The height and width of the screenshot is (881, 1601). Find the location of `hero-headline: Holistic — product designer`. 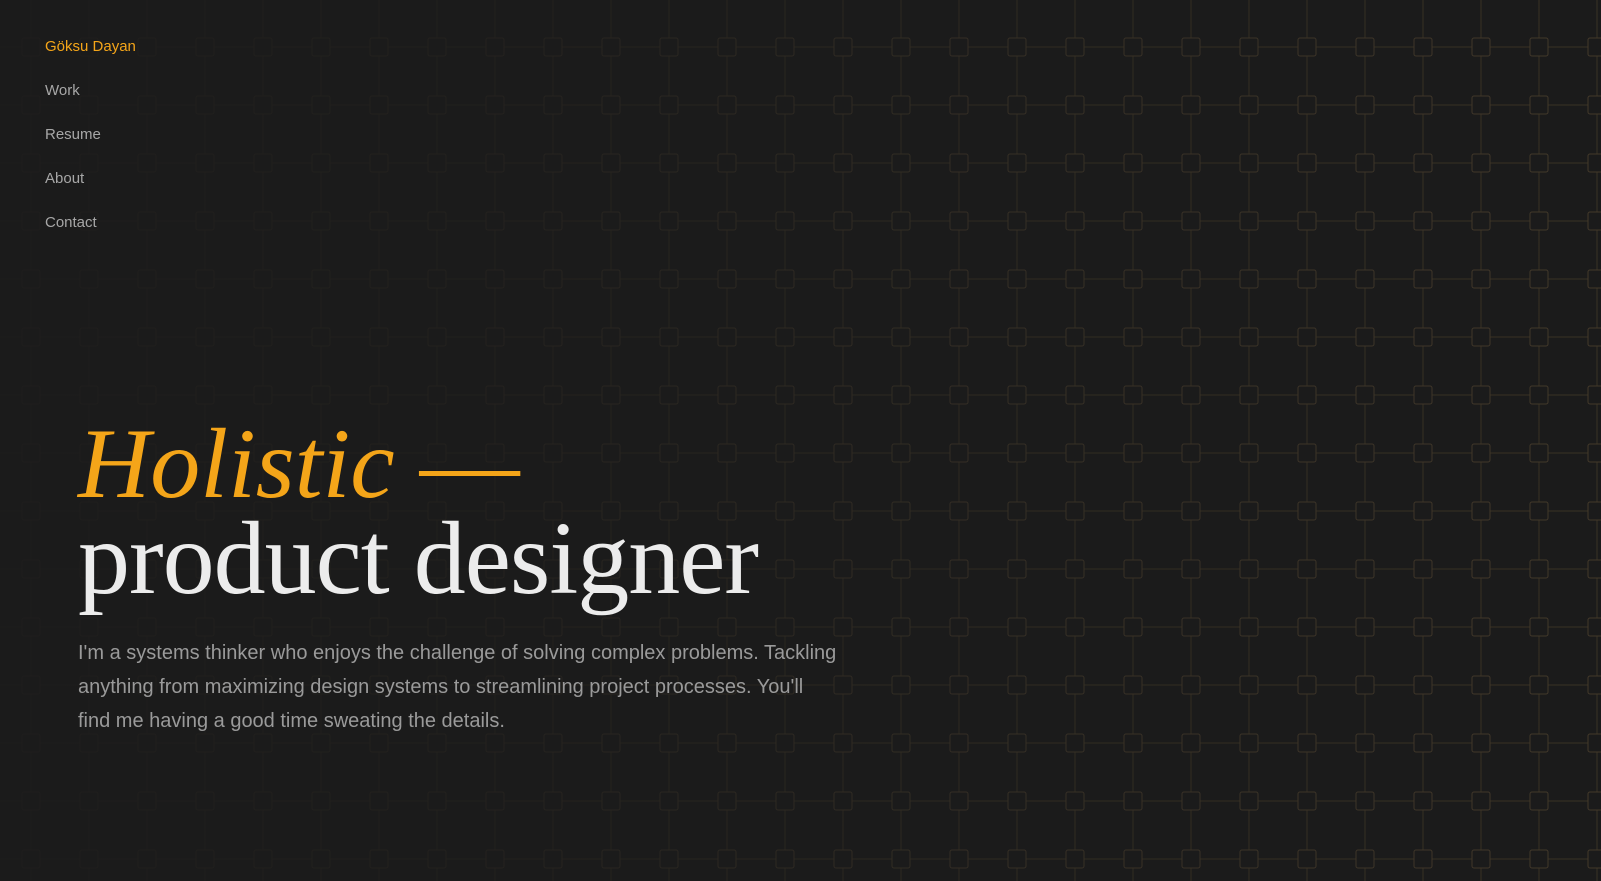

hero-headline: Holistic — product designer is located at coordinates (508, 515).